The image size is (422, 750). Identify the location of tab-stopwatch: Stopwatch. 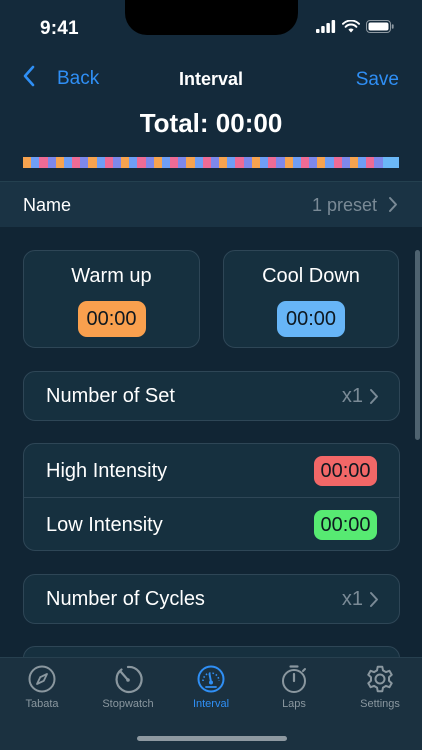
(128, 687).